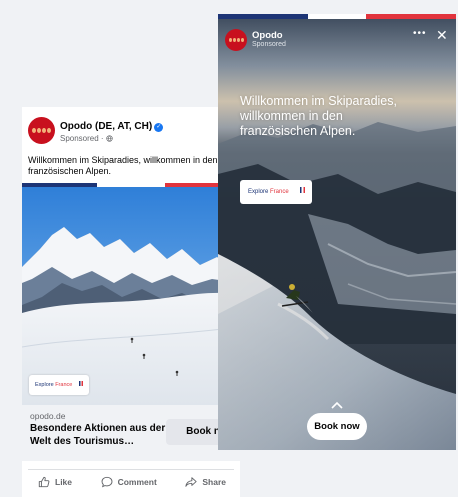  Describe the element at coordinates (159, 127) in the screenshot. I see `verified-icon: ✓` at that location.